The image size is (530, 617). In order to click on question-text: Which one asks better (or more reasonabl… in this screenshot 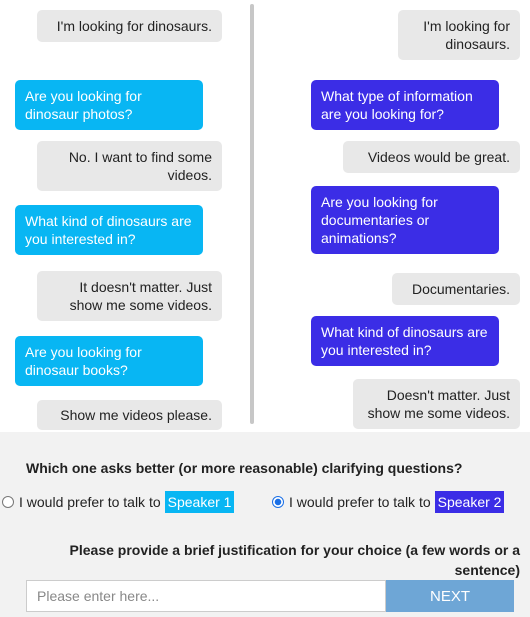, I will do `click(244, 468)`.